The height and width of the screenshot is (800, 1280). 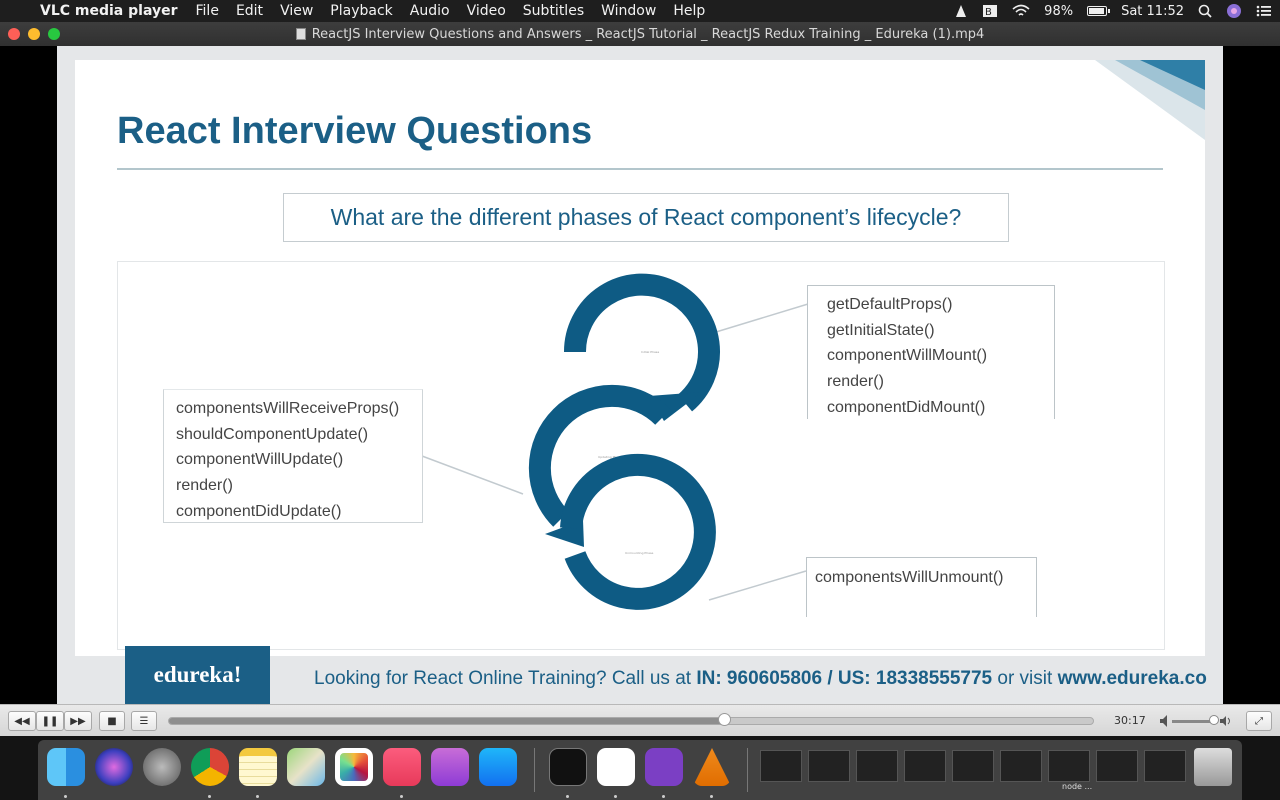 I want to click on method-item: componentDidMount(), so click(x=906, y=407).